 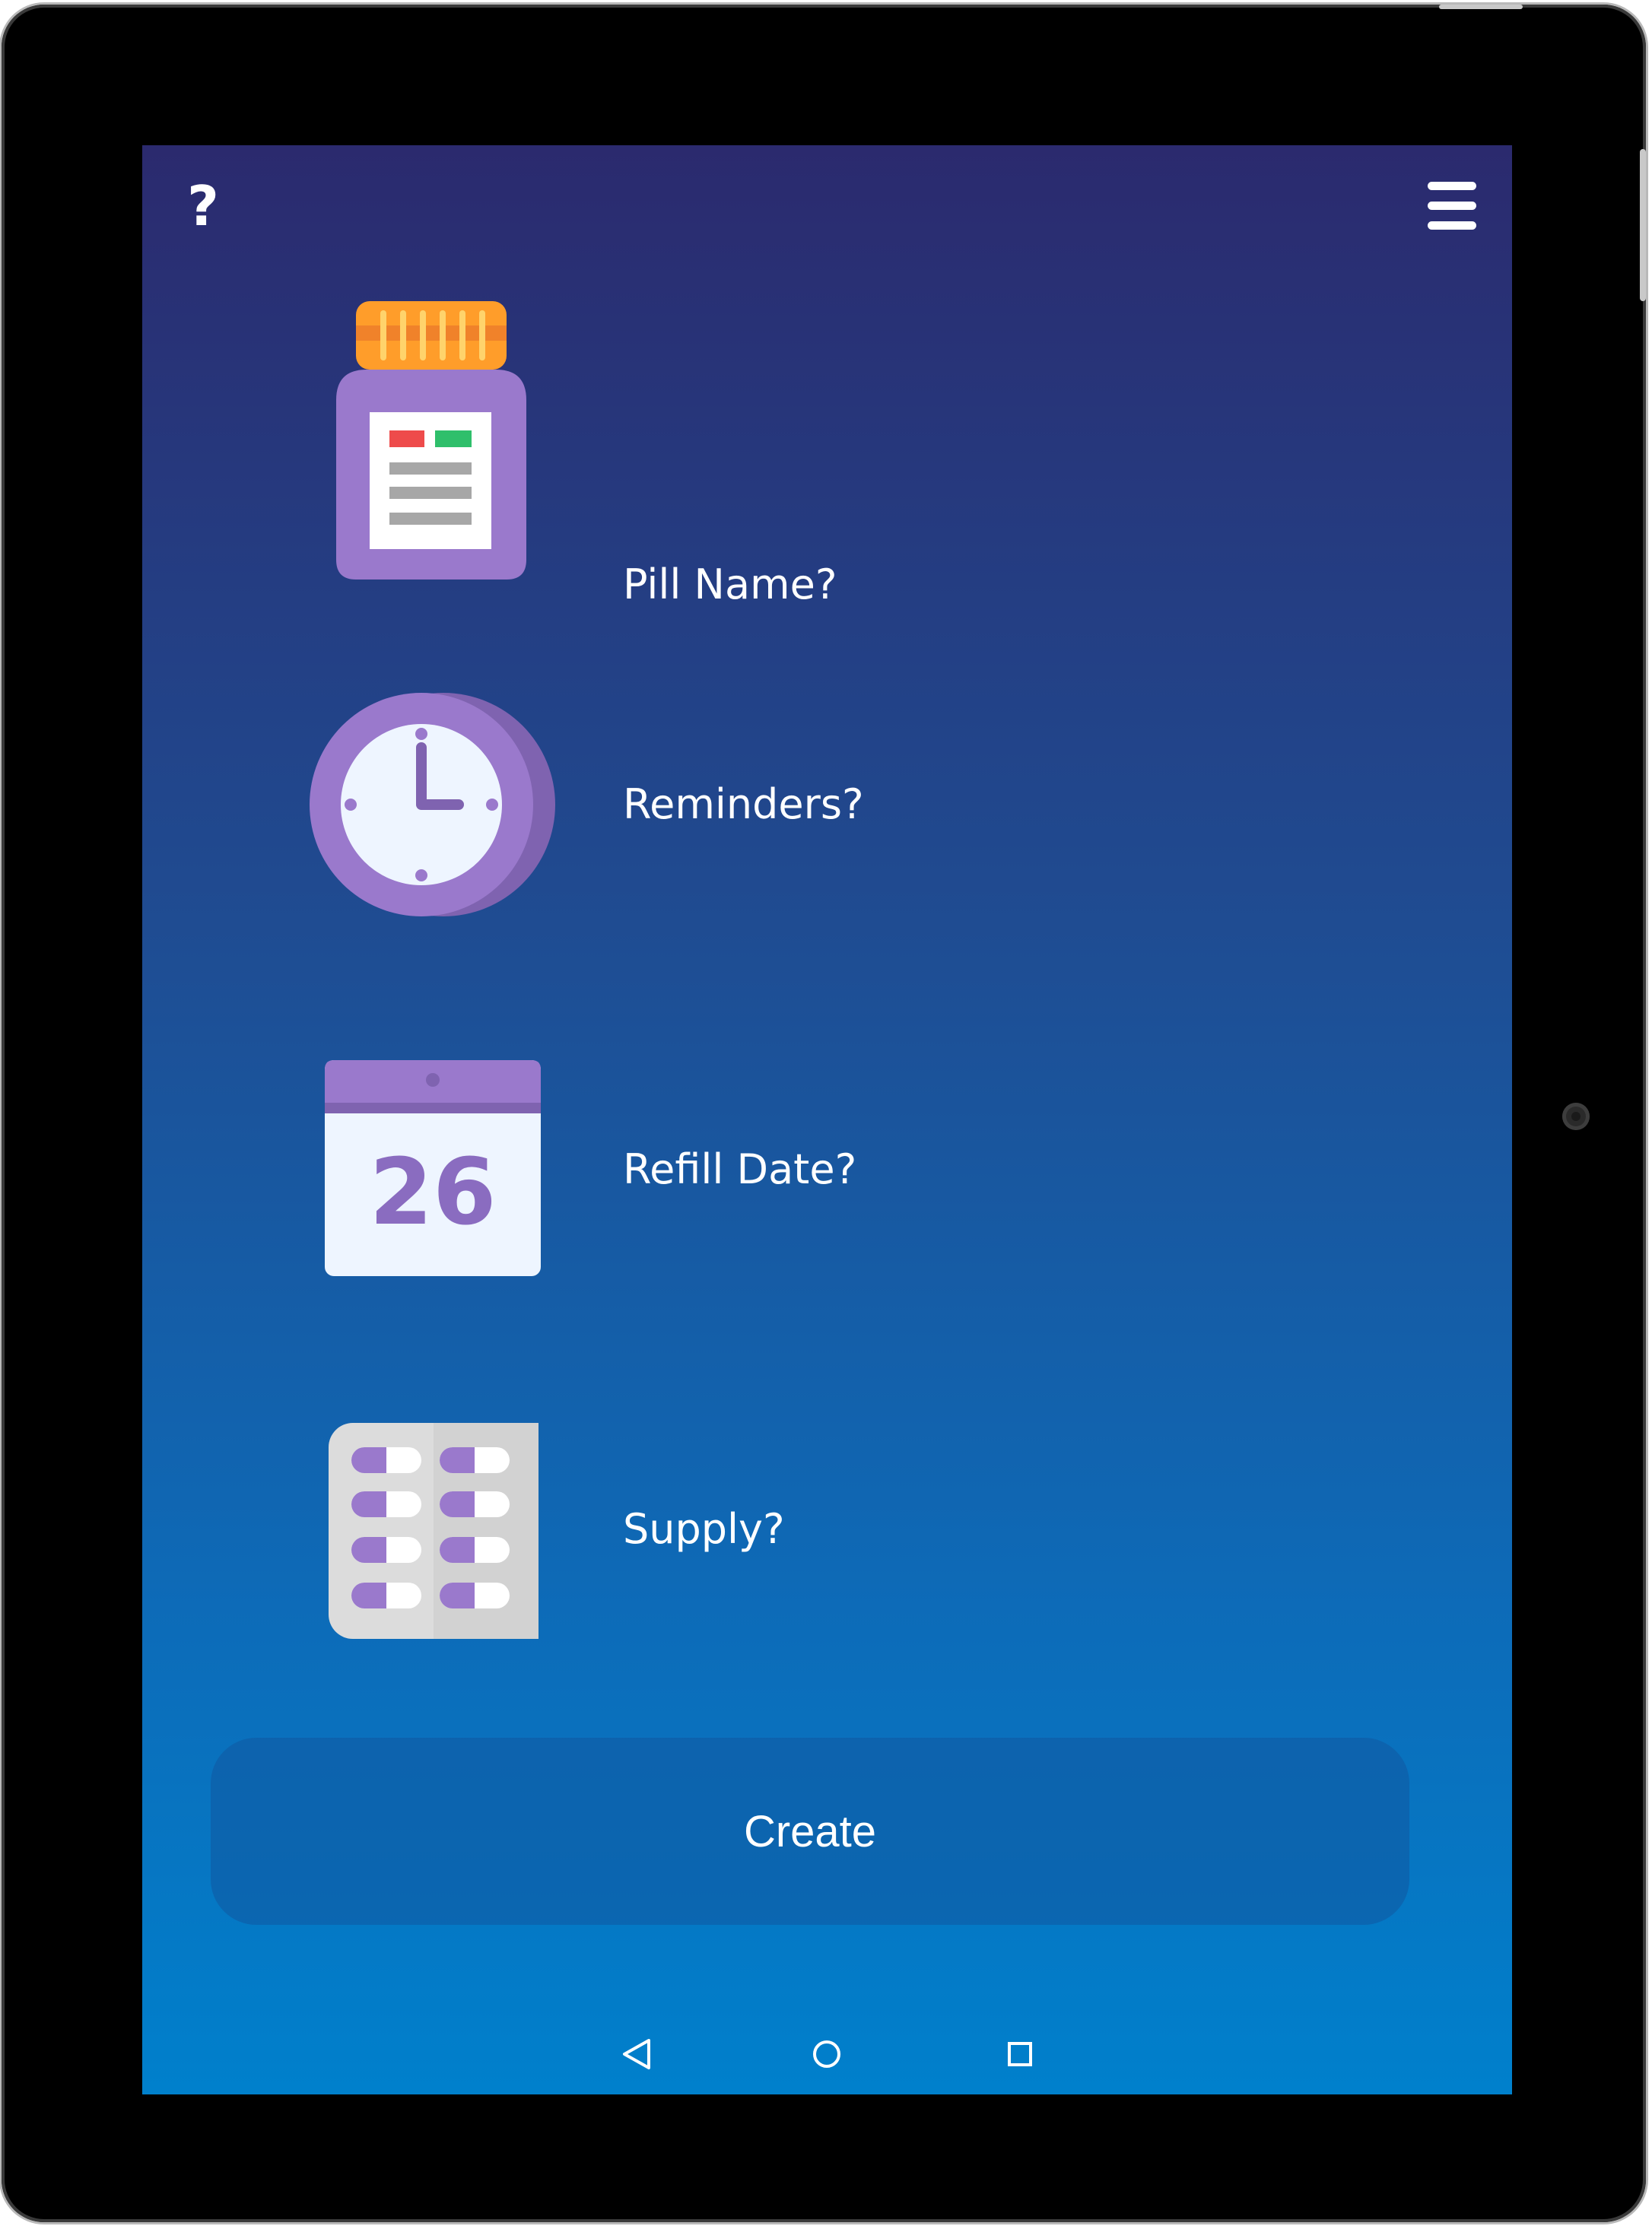 I want to click on android-navigation-bar, so click(x=827, y=2055).